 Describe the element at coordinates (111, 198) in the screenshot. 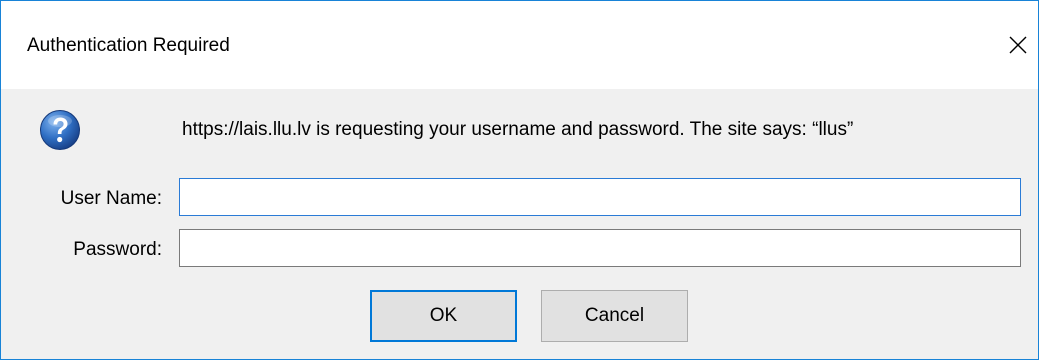

I see `username-label: User Name:` at that location.